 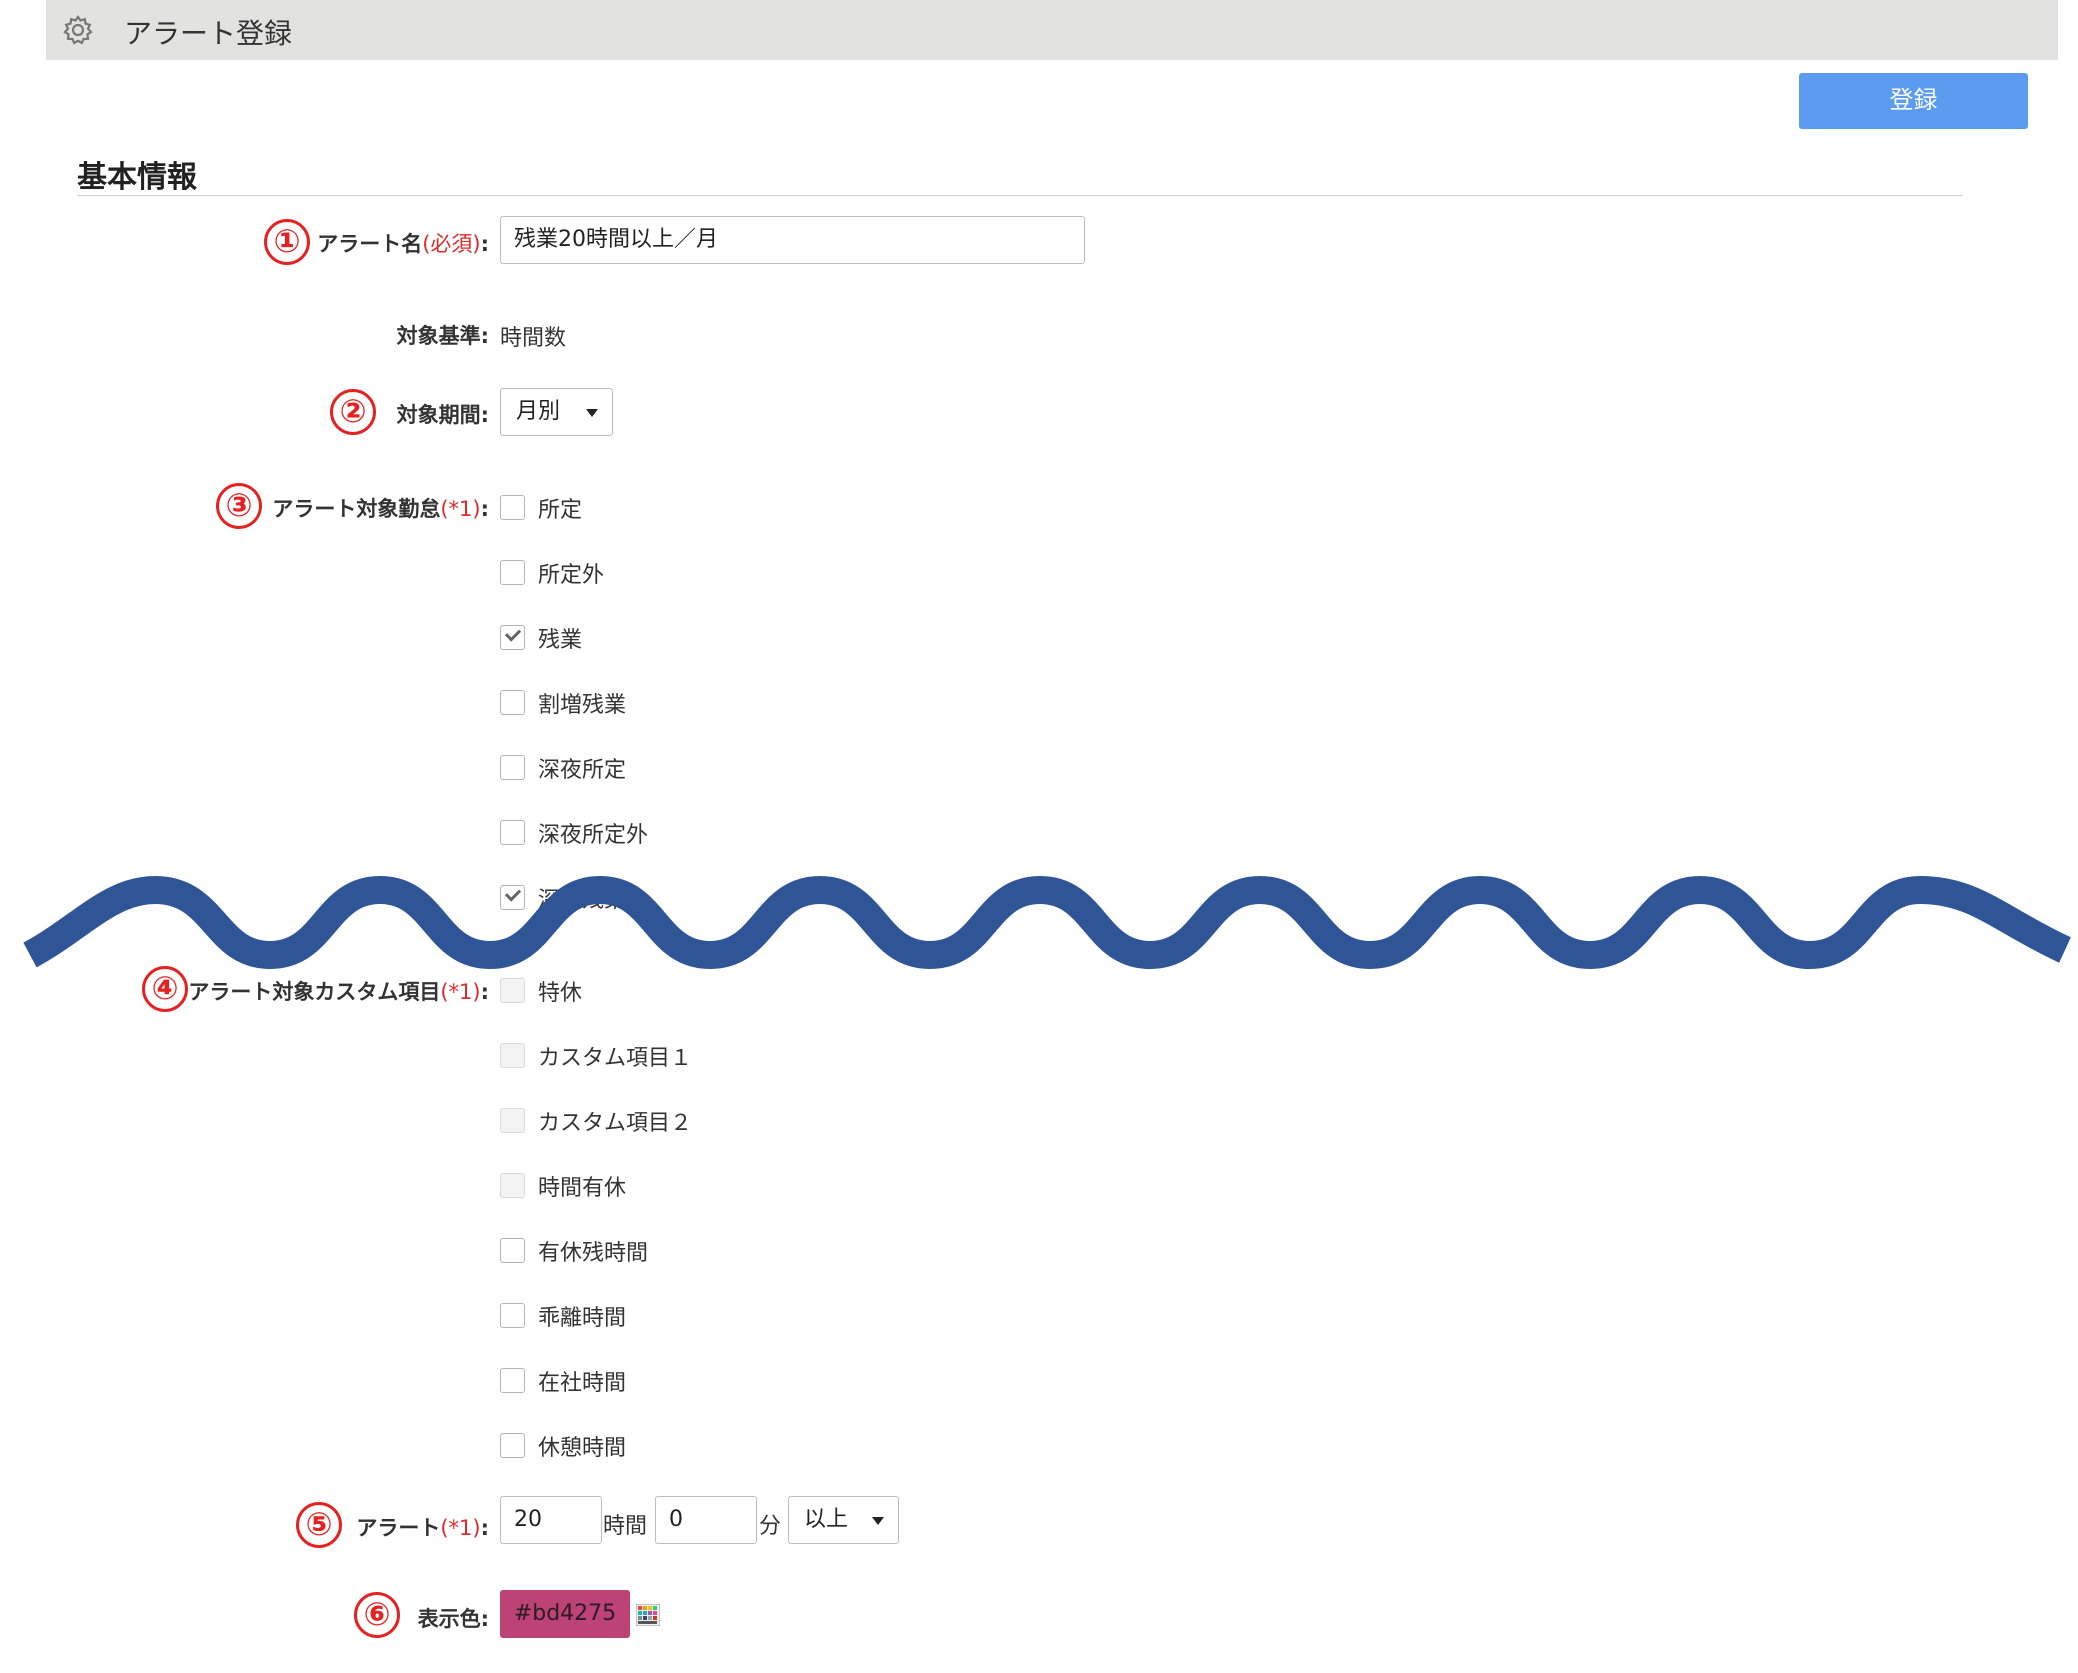 I want to click on comparison-select: 以上, so click(x=843, y=1520).